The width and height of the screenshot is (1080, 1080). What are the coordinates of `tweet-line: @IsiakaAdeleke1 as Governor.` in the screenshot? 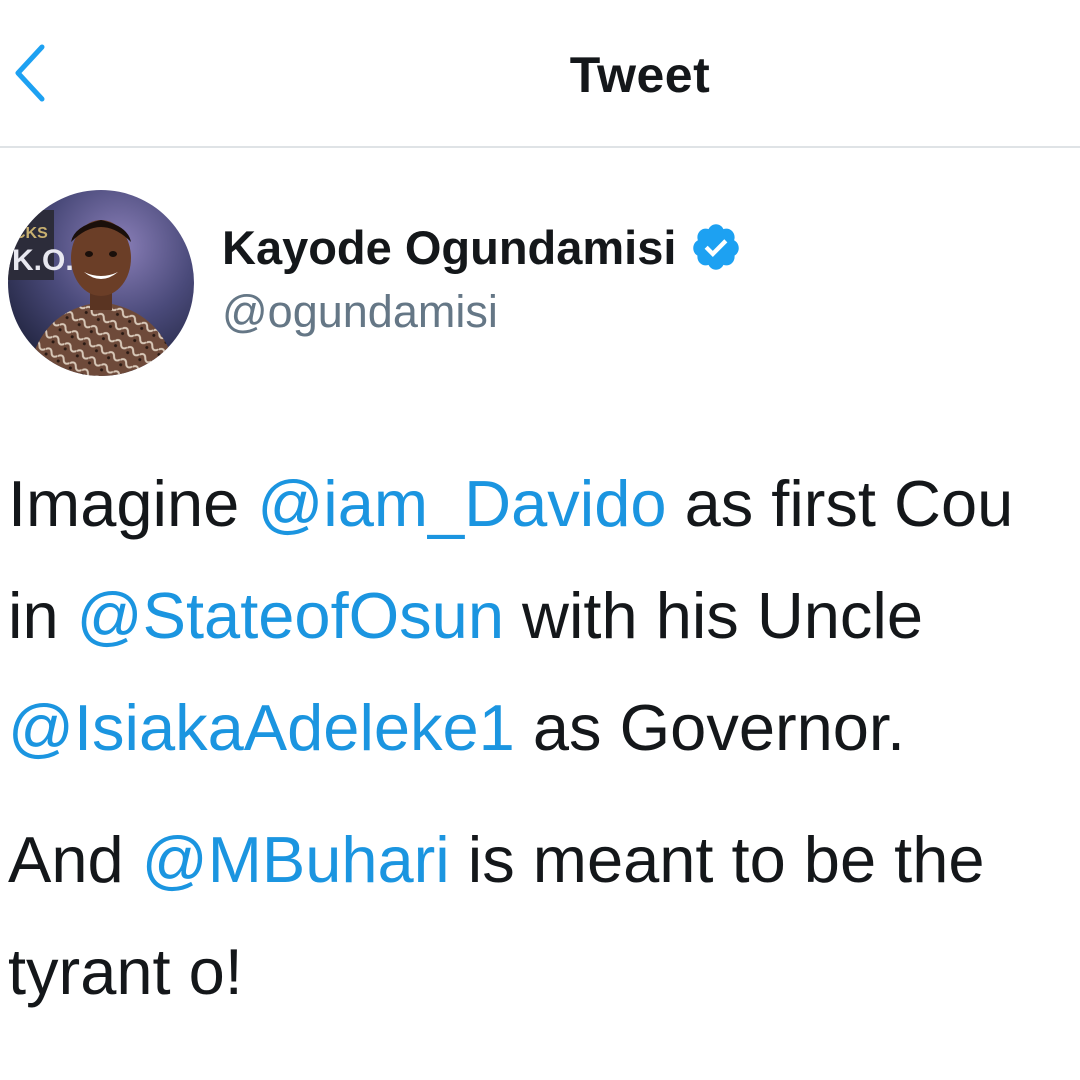 It's located at (544, 728).